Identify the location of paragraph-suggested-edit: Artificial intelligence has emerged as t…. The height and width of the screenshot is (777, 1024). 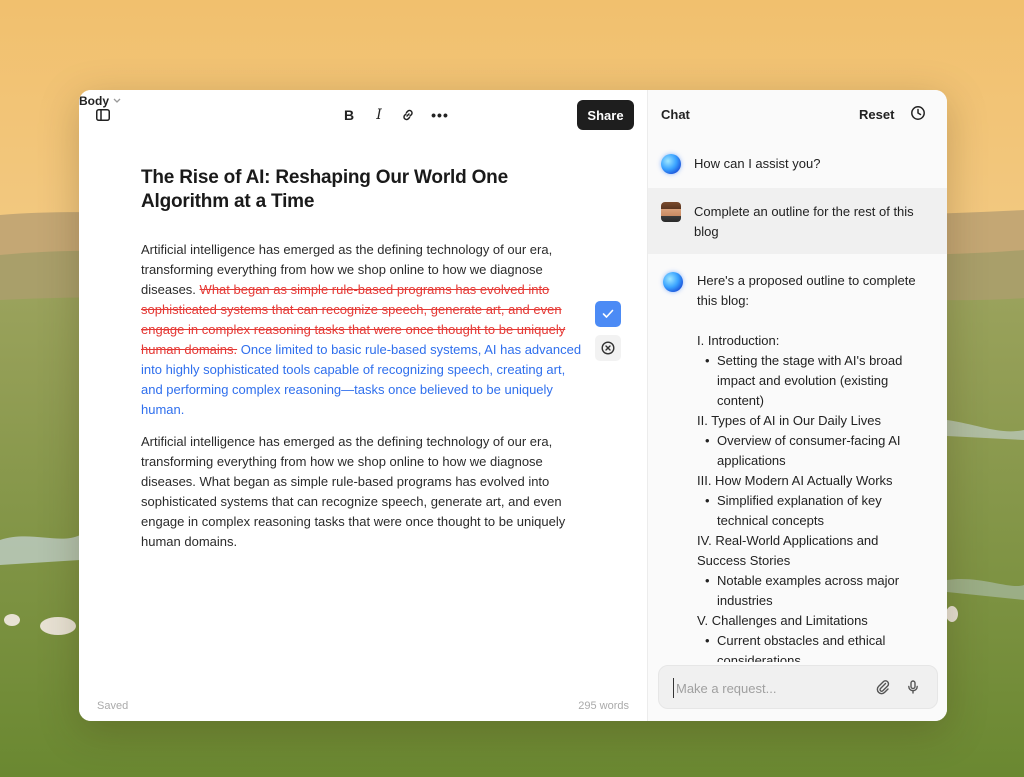
(363, 330).